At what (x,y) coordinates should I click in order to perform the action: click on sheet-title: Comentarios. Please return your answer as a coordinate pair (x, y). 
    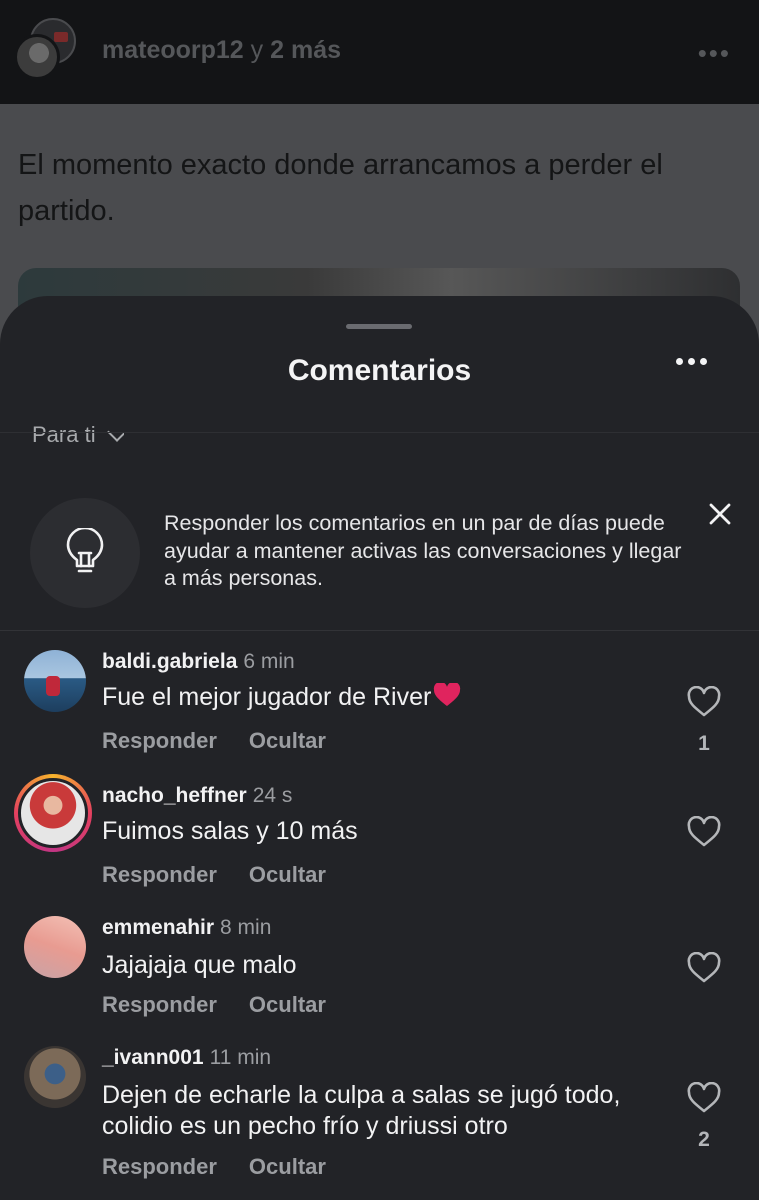
    Looking at the image, I should click on (379, 370).